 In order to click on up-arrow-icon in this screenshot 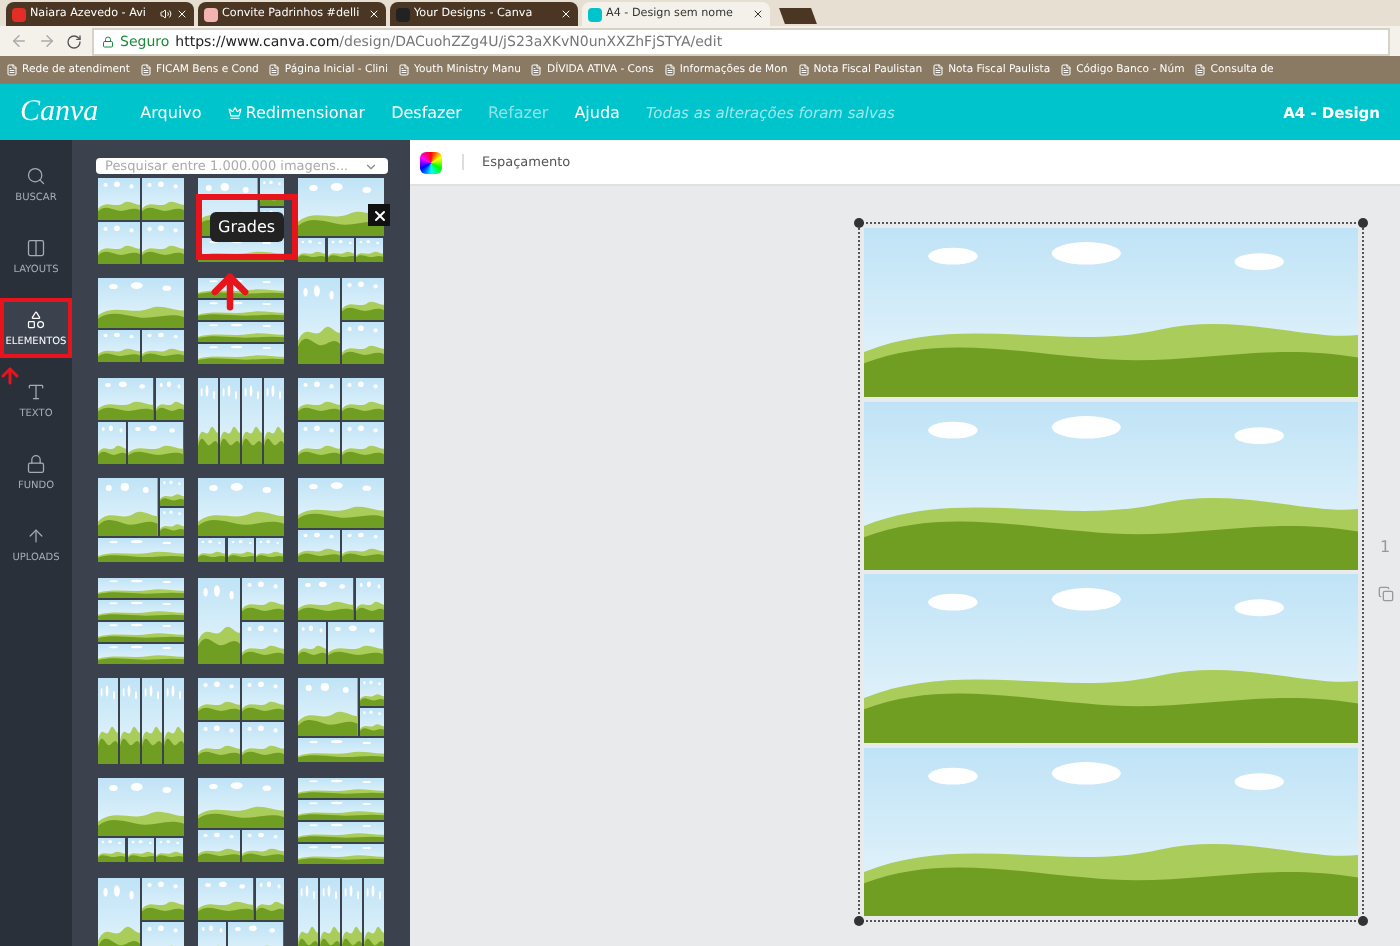, I will do `click(11, 376)`.